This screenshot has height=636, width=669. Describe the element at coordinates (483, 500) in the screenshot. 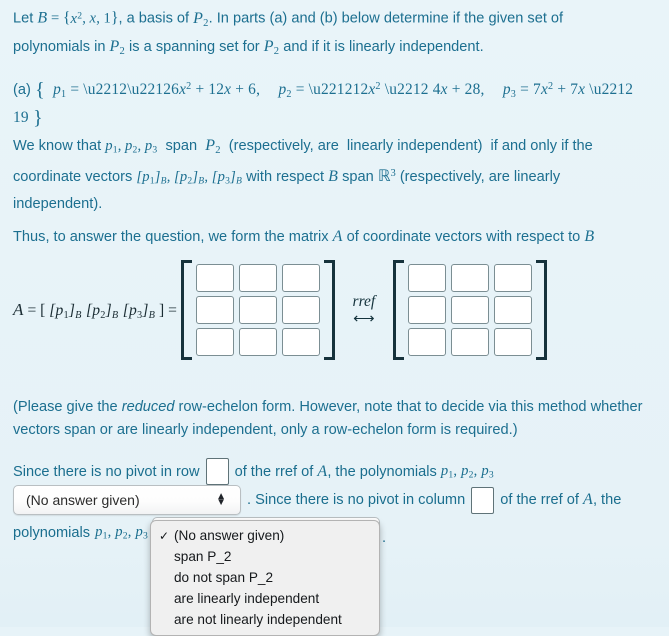

I see `pivot-column-input` at that location.